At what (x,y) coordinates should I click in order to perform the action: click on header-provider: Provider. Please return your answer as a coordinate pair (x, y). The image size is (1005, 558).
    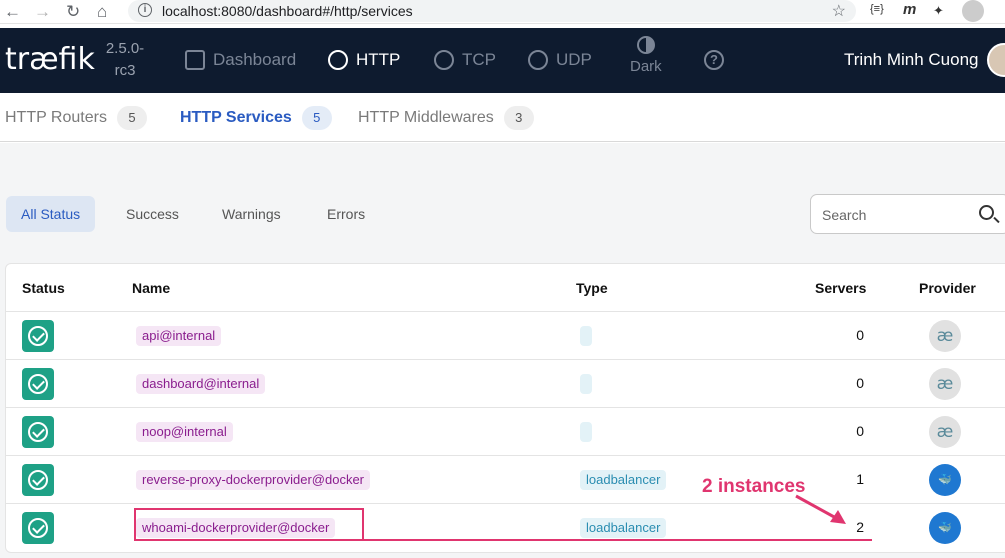
    Looking at the image, I should click on (947, 288).